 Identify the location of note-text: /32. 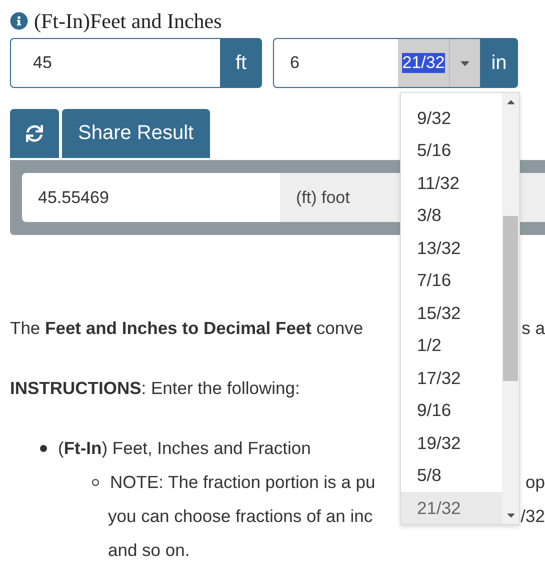
(532, 516).